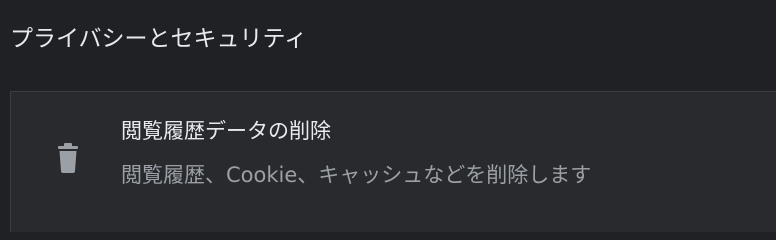 Image resolution: width=776 pixels, height=240 pixels. I want to click on clear-browsing-data-title: 閲覧履歴データの削除, so click(226, 131).